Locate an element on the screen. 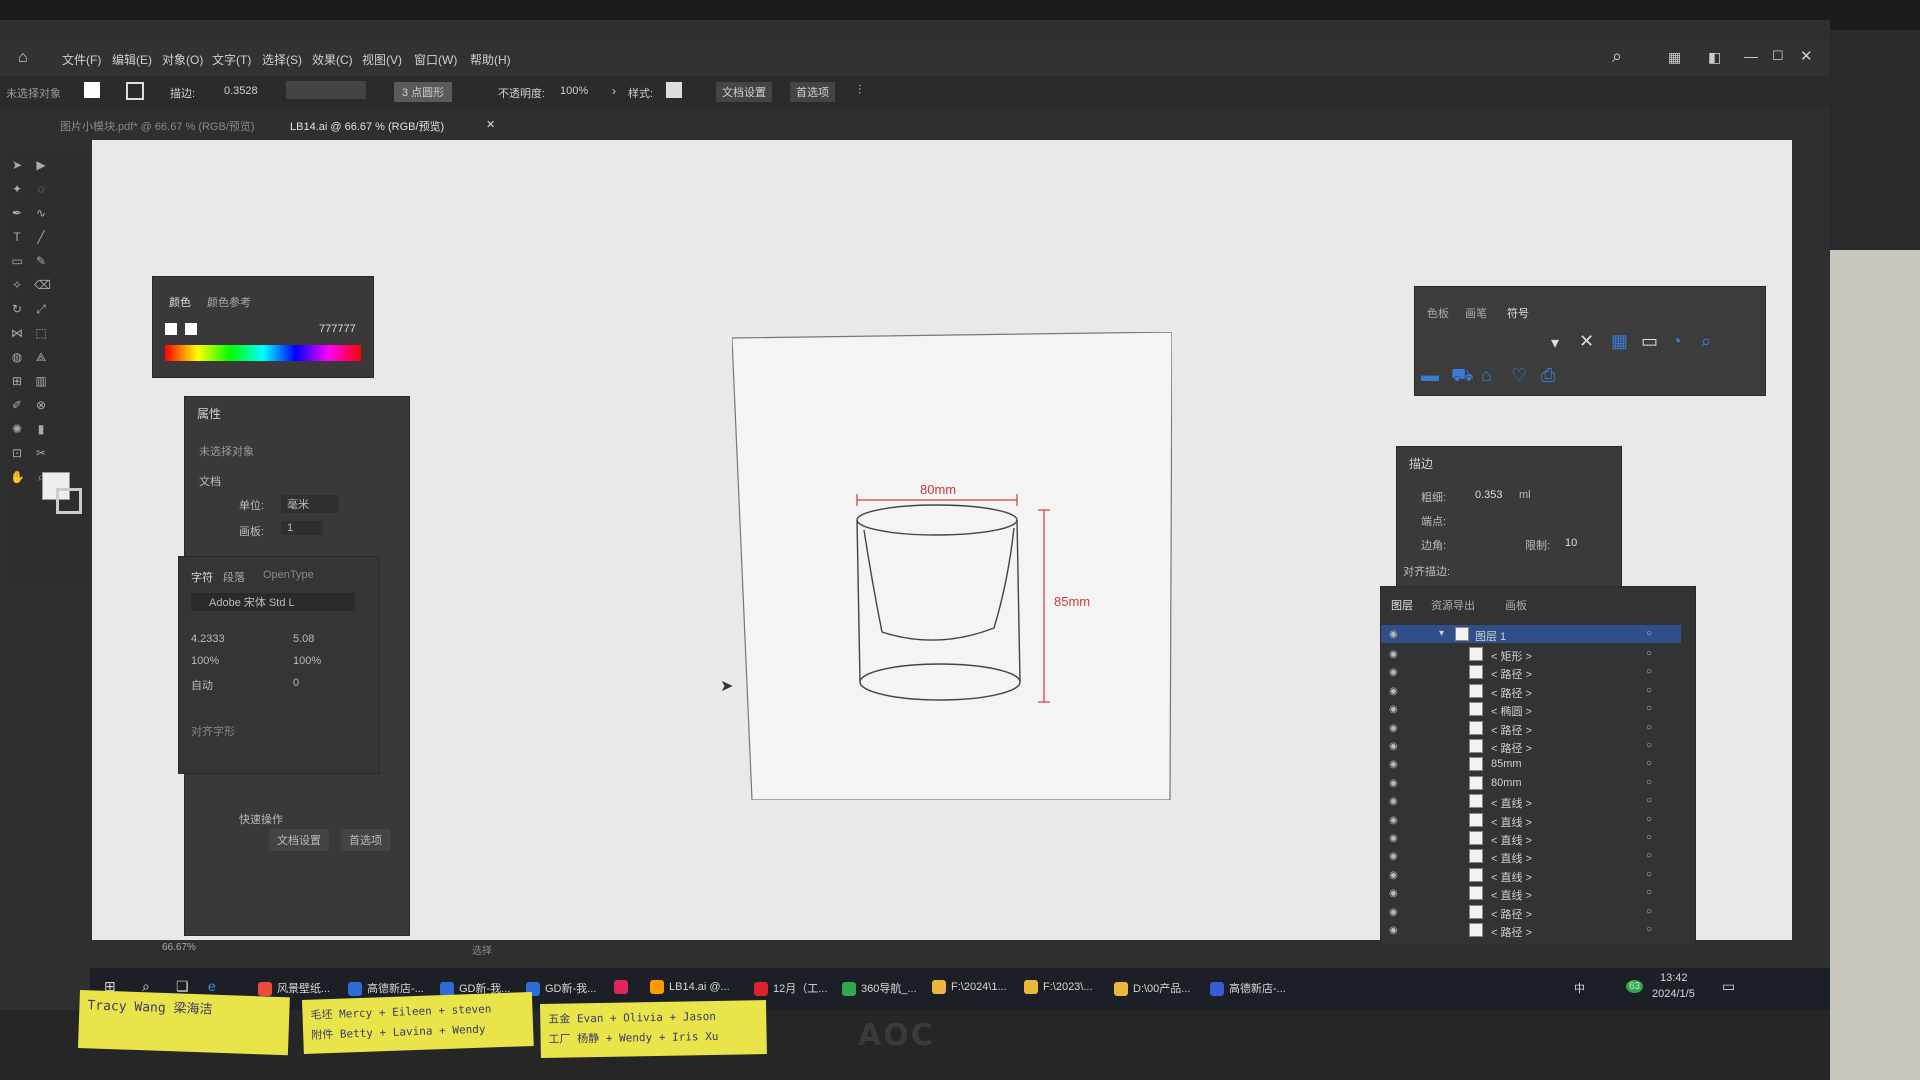  tab-paragraph: 段落 is located at coordinates (234, 577).